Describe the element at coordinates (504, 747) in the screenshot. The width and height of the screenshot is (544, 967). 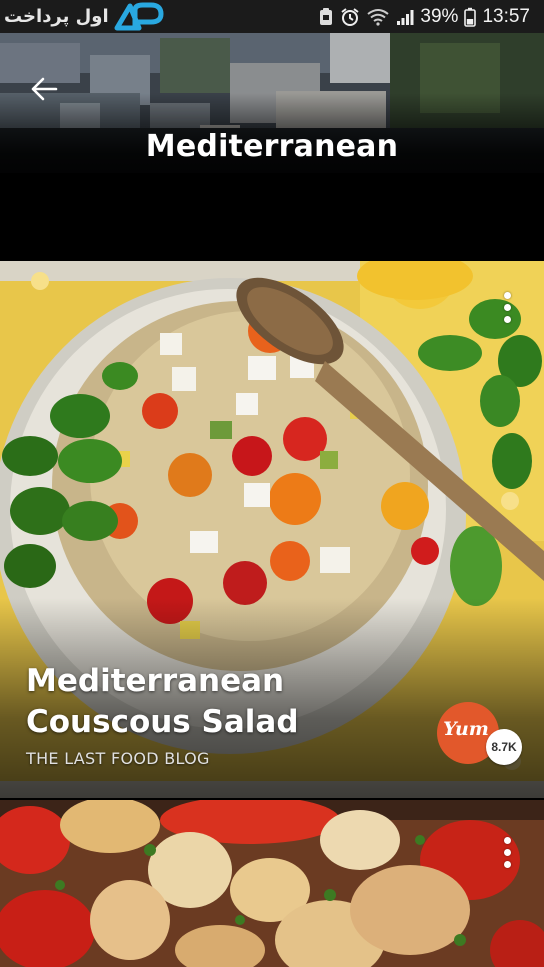
I see `yum-count-badge: 8.7K` at that location.